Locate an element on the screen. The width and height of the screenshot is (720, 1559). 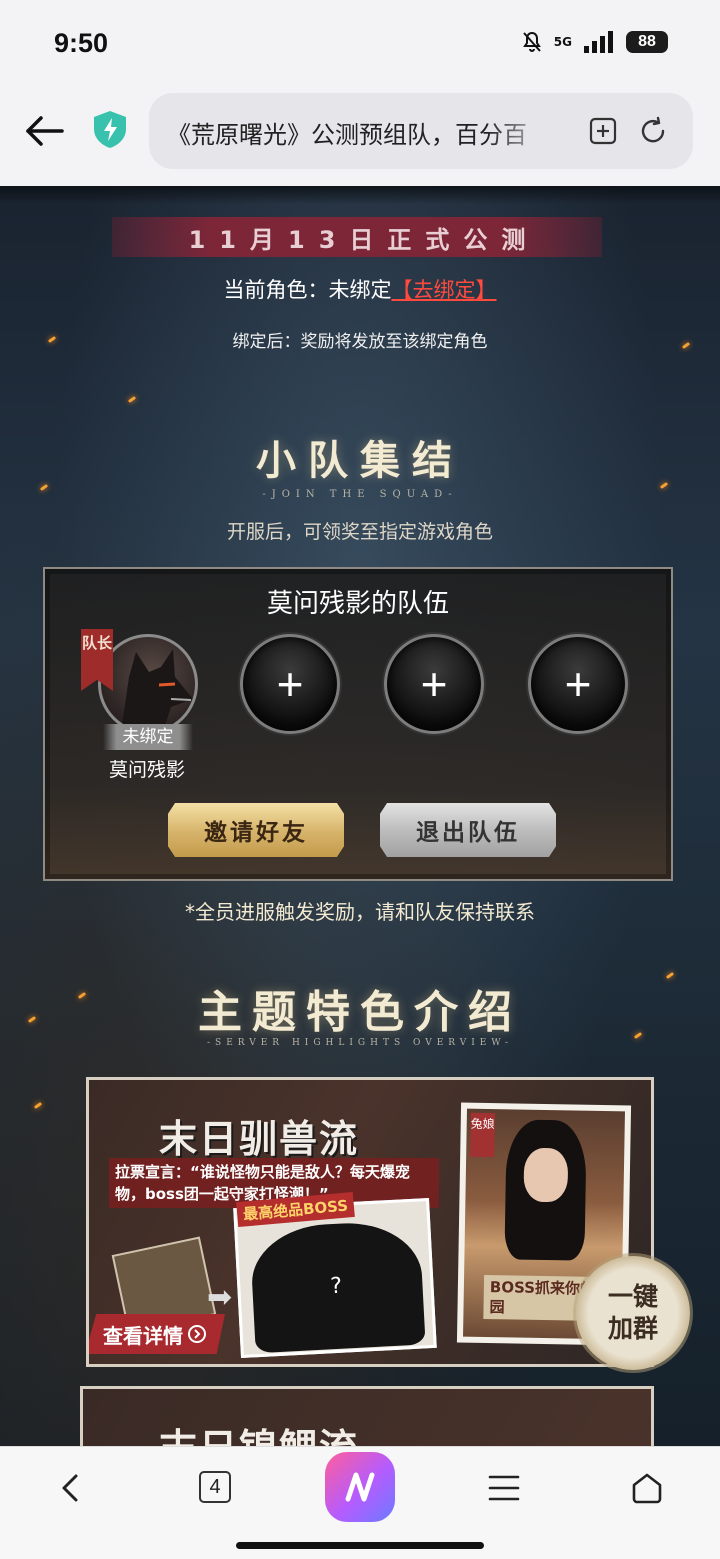
streamer-tag: 兔娘 is located at coordinates (482, 1135).